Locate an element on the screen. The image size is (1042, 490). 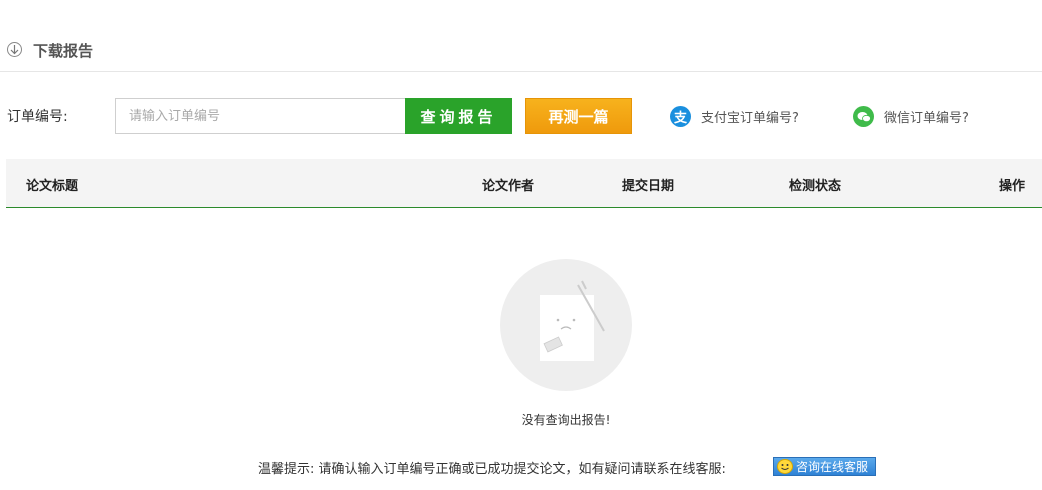
report-table-header: 论文标题 论文作者 提交日期 检测状态 操作 is located at coordinates (524, 183).